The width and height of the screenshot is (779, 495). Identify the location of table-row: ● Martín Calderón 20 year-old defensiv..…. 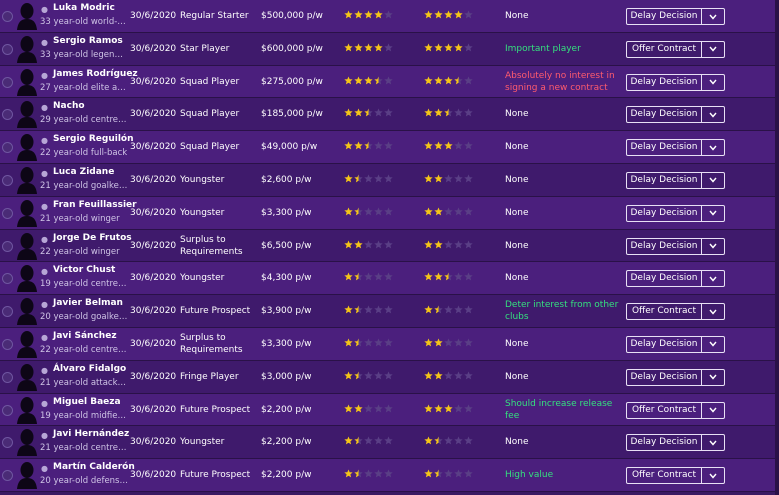
(389, 475).